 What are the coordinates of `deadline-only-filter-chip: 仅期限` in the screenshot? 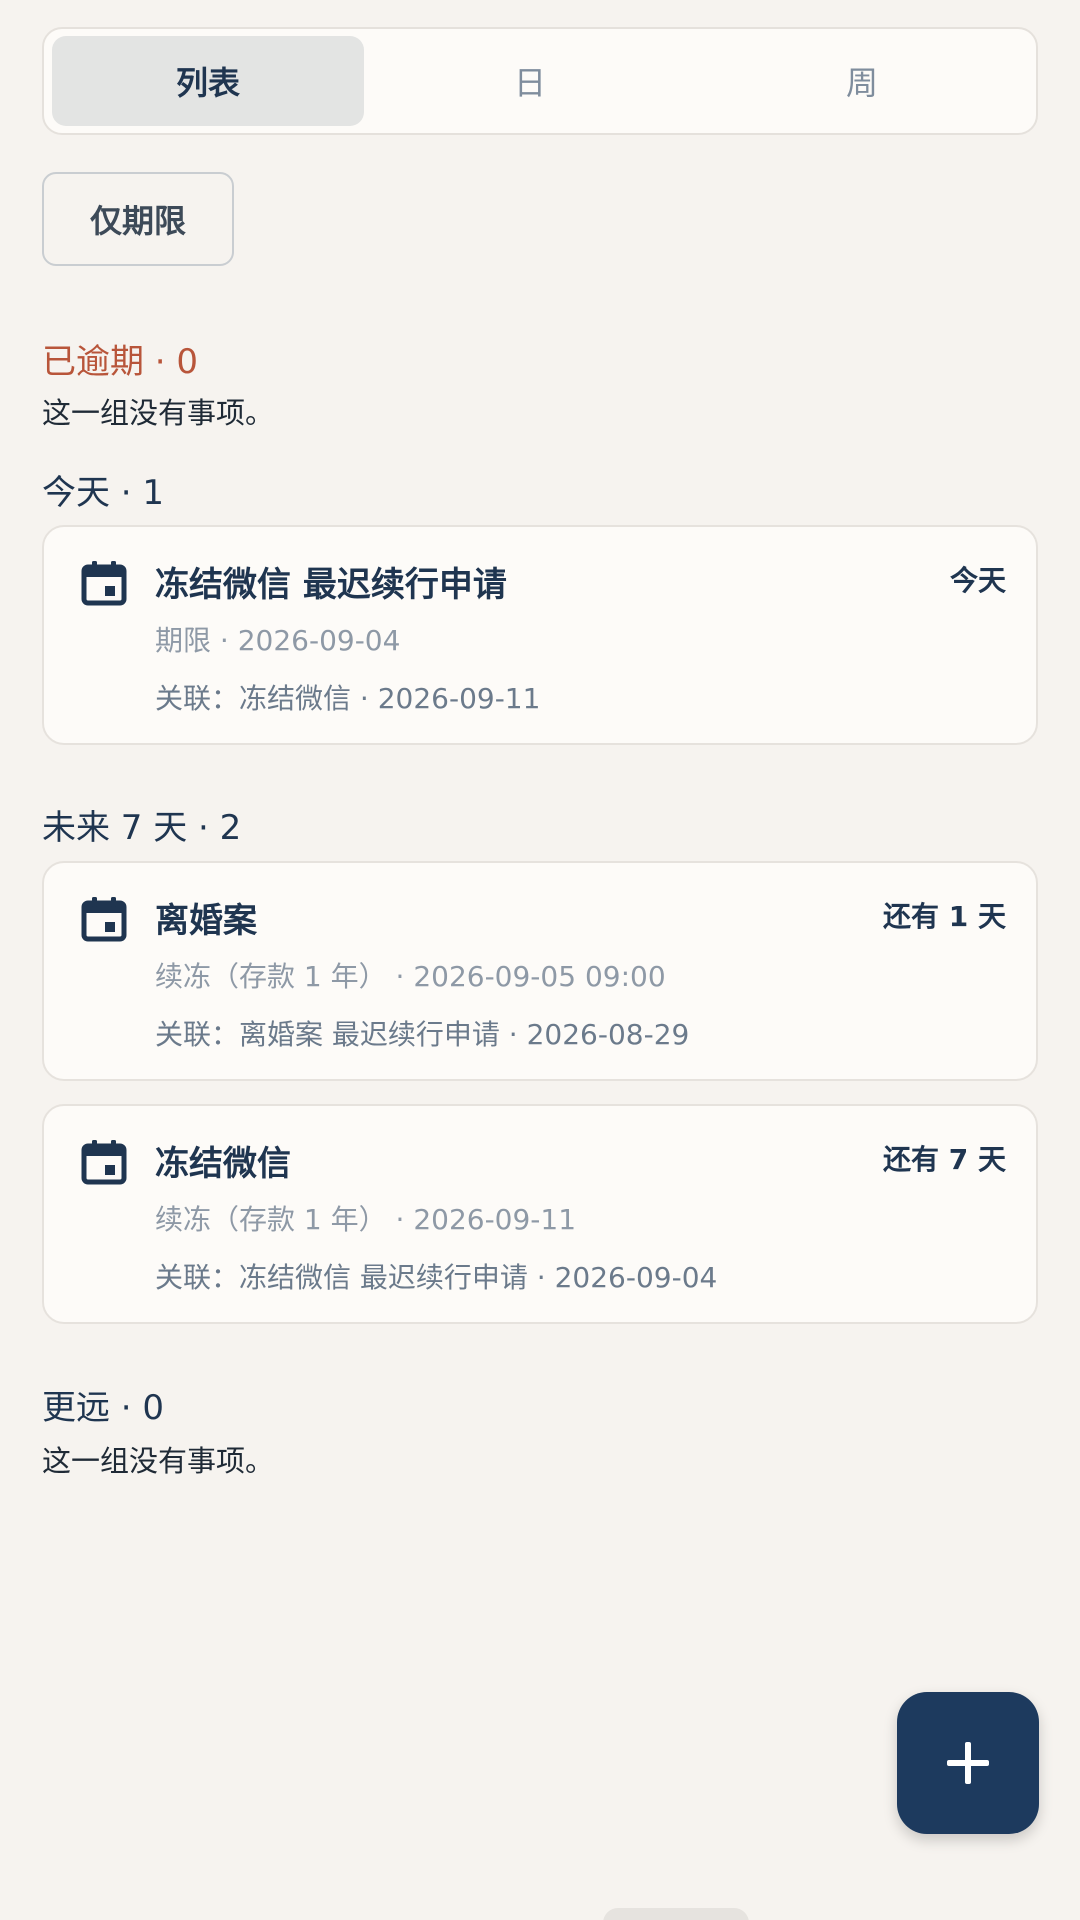 It's located at (138, 219).